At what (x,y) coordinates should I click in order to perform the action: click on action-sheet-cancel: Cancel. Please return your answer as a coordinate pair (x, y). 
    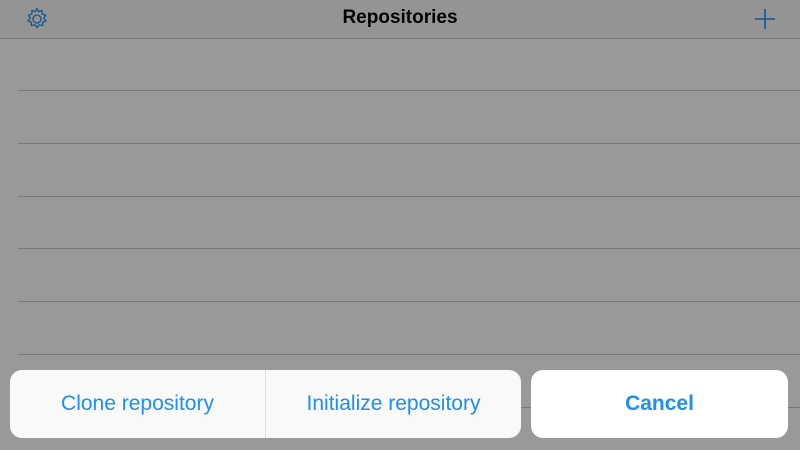
    Looking at the image, I should click on (659, 404).